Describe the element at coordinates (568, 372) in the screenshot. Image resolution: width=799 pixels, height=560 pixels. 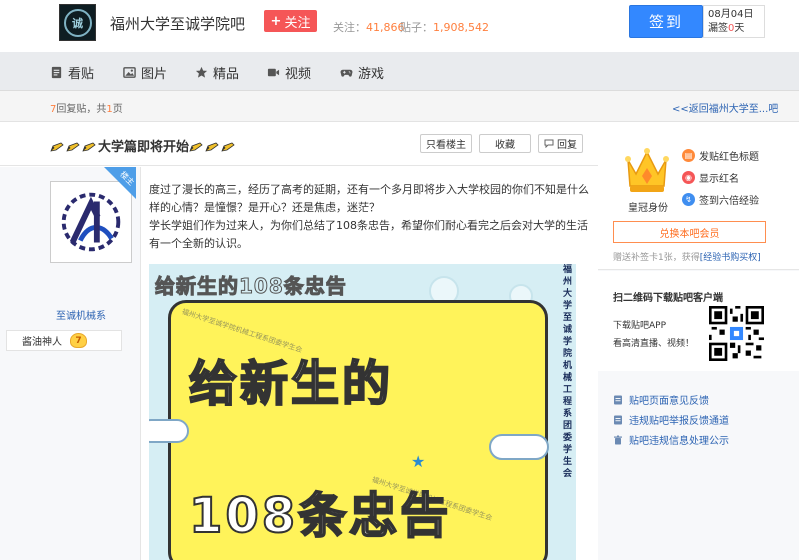
I see `poster-side-text: 福州大学至诚学院机械工程系团委学生会` at that location.